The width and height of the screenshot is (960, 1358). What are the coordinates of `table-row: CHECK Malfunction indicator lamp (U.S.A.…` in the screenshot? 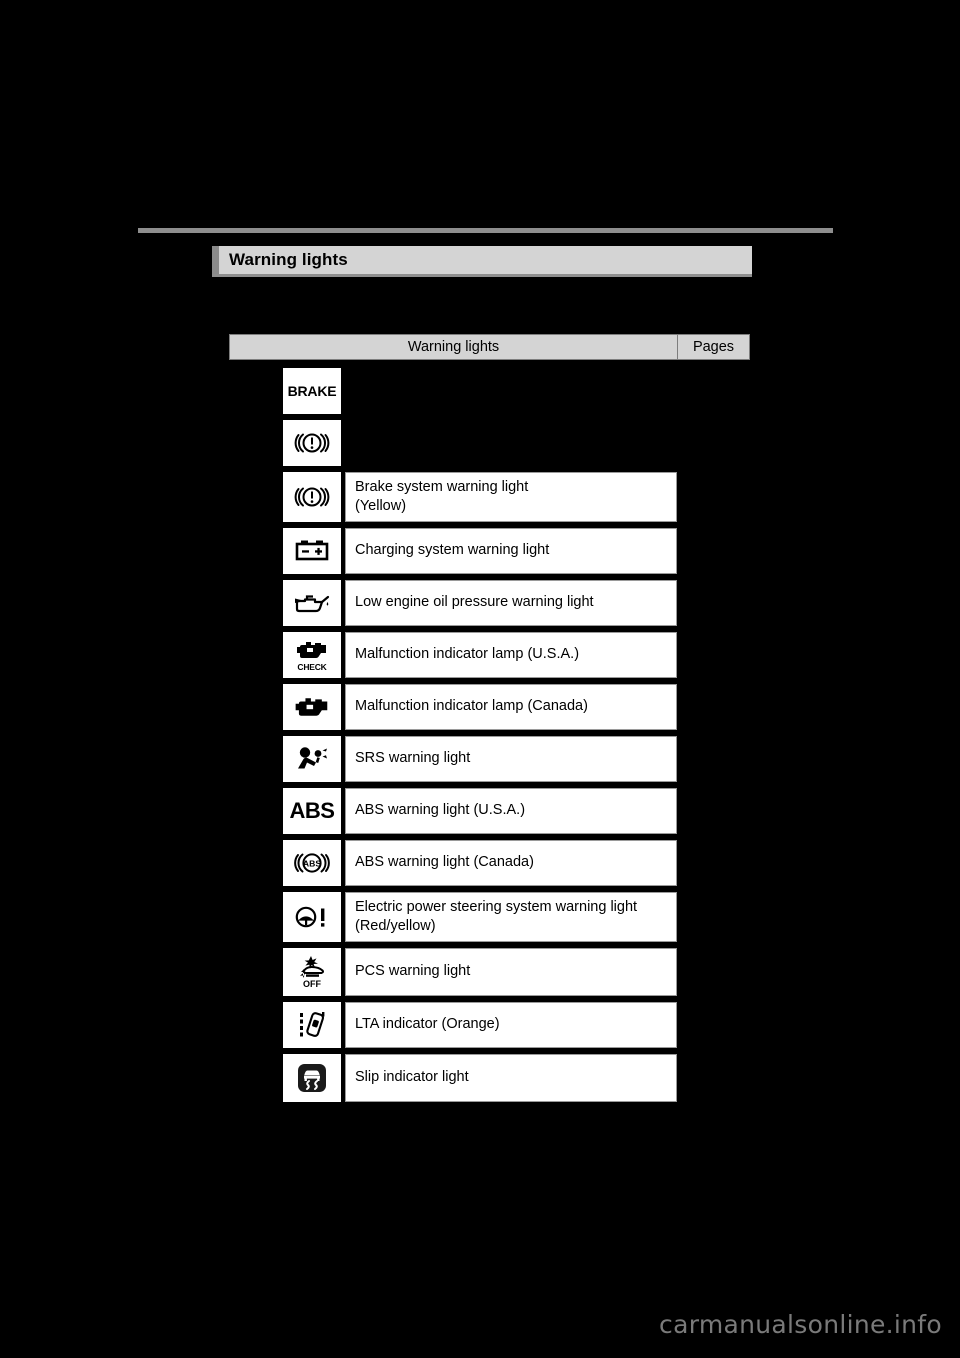 It's located at (483, 655).